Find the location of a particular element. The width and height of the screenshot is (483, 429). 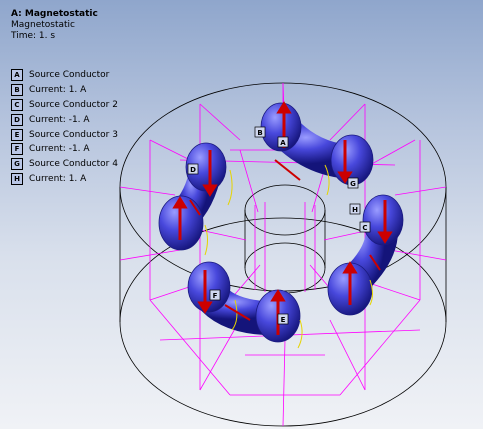

marker-label: E is located at coordinates (283, 320).